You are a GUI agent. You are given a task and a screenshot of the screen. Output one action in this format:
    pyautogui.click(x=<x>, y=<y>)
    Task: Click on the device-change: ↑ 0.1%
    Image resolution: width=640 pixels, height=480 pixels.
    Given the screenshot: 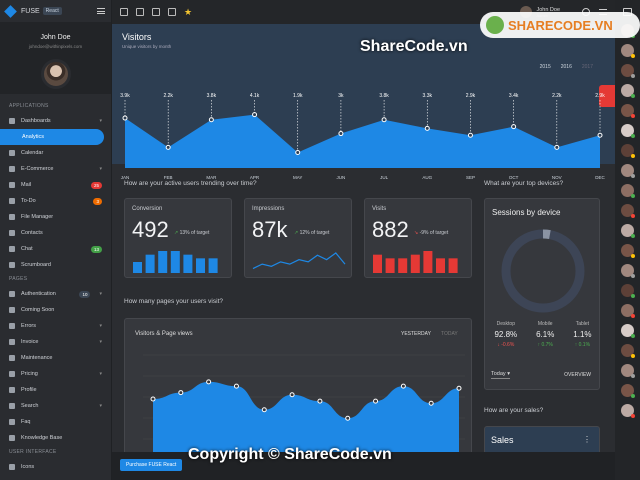 What is the action you would take?
    pyautogui.click(x=582, y=345)
    